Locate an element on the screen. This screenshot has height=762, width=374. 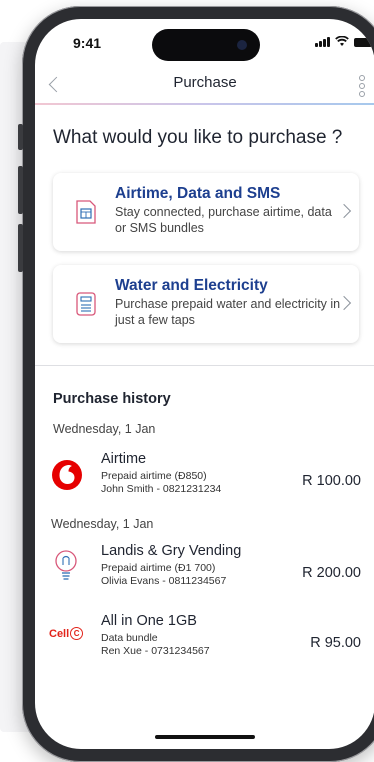
status-bar: 9:41 is located at coordinates (204, 42).